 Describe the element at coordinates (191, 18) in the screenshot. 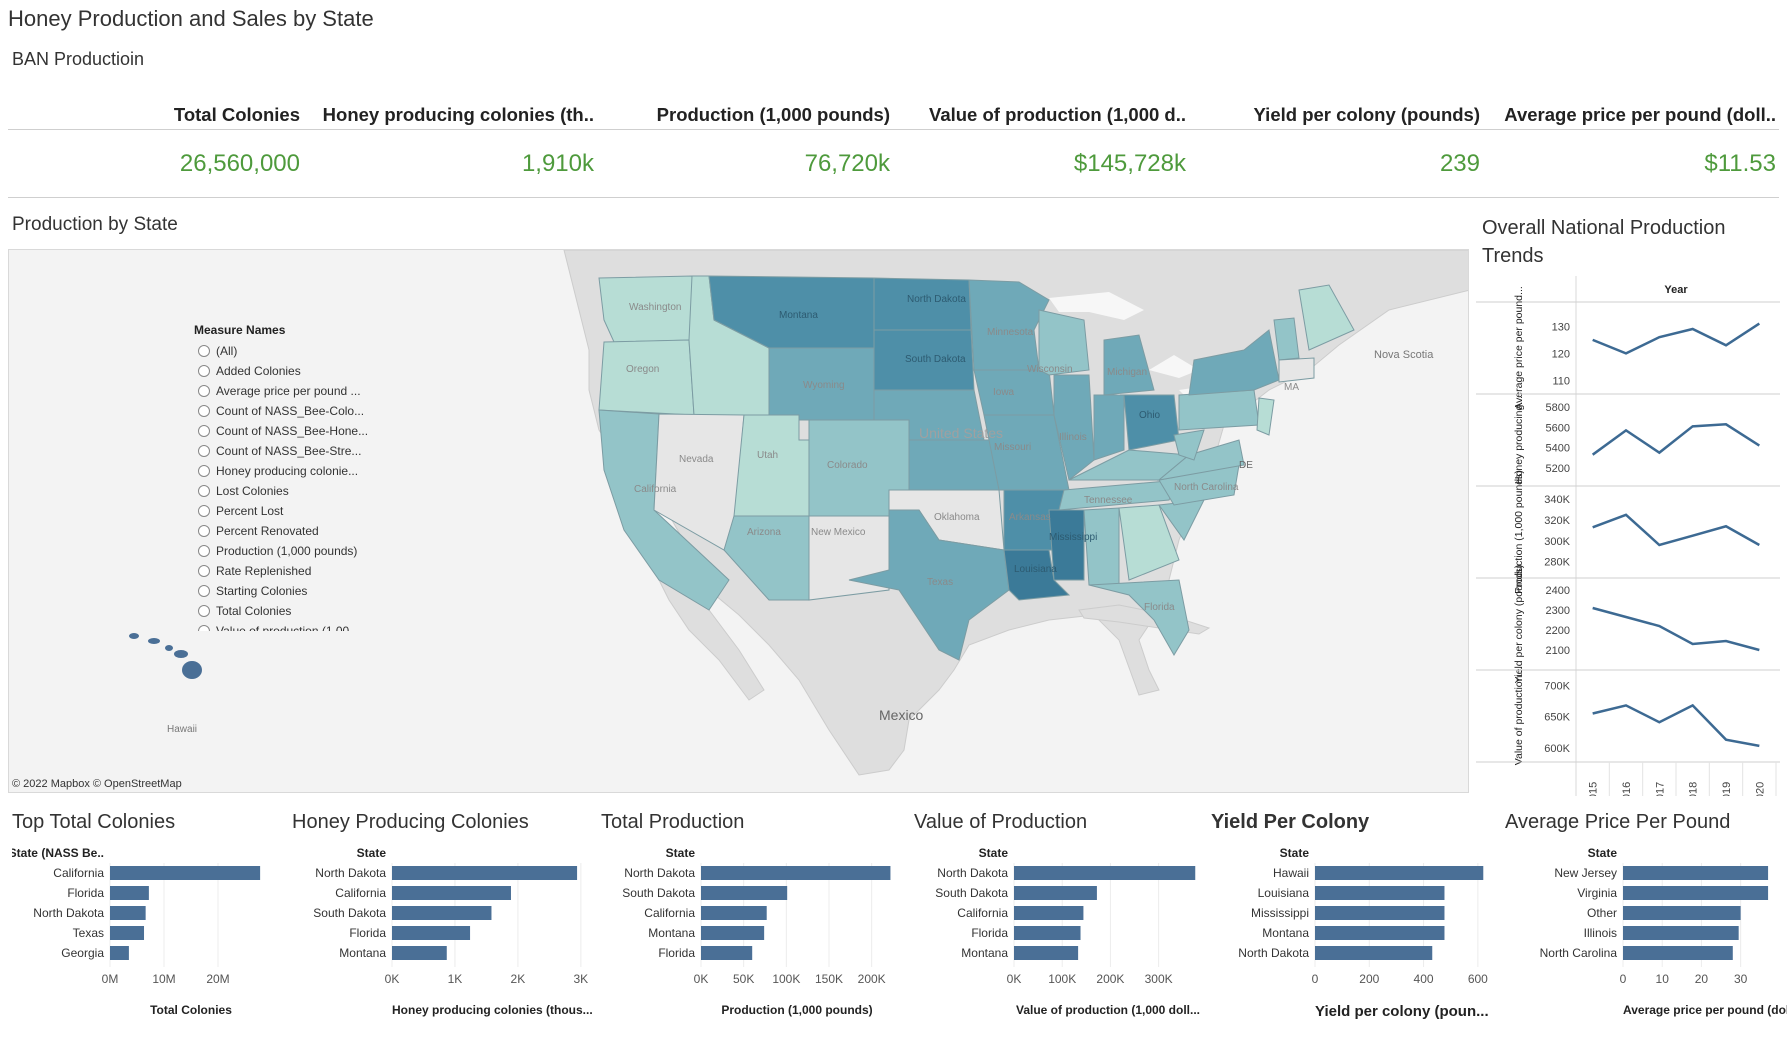

I see `dashboard-title: Honey Production and Sales by State` at that location.